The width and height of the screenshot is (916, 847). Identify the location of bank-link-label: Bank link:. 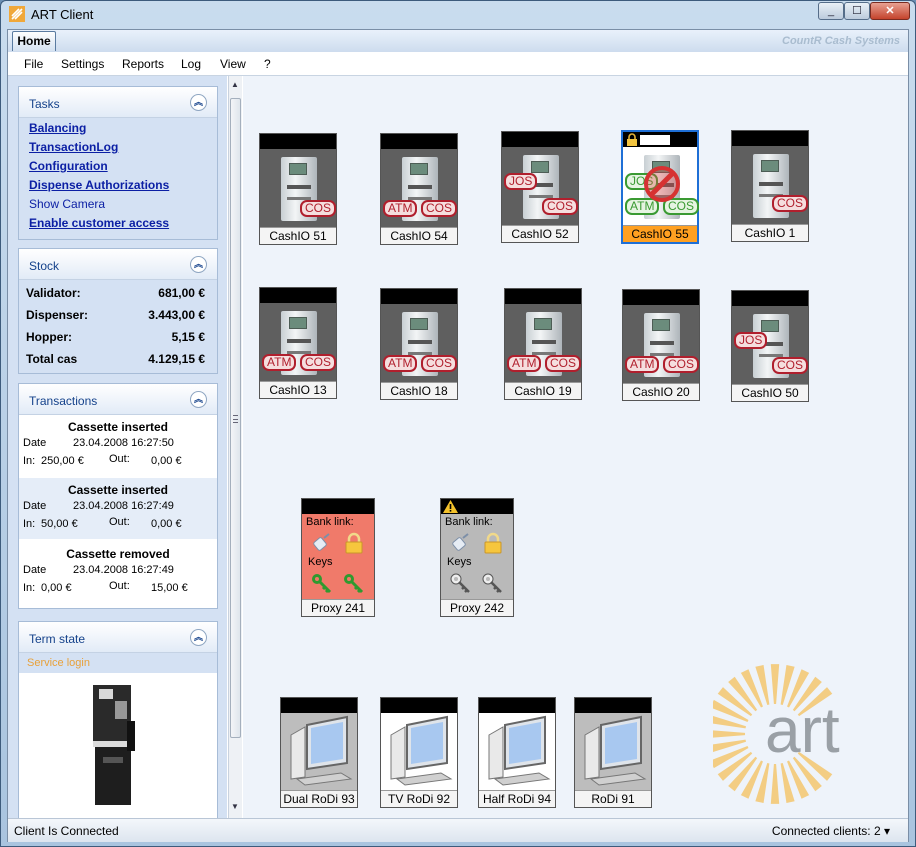
(469, 522).